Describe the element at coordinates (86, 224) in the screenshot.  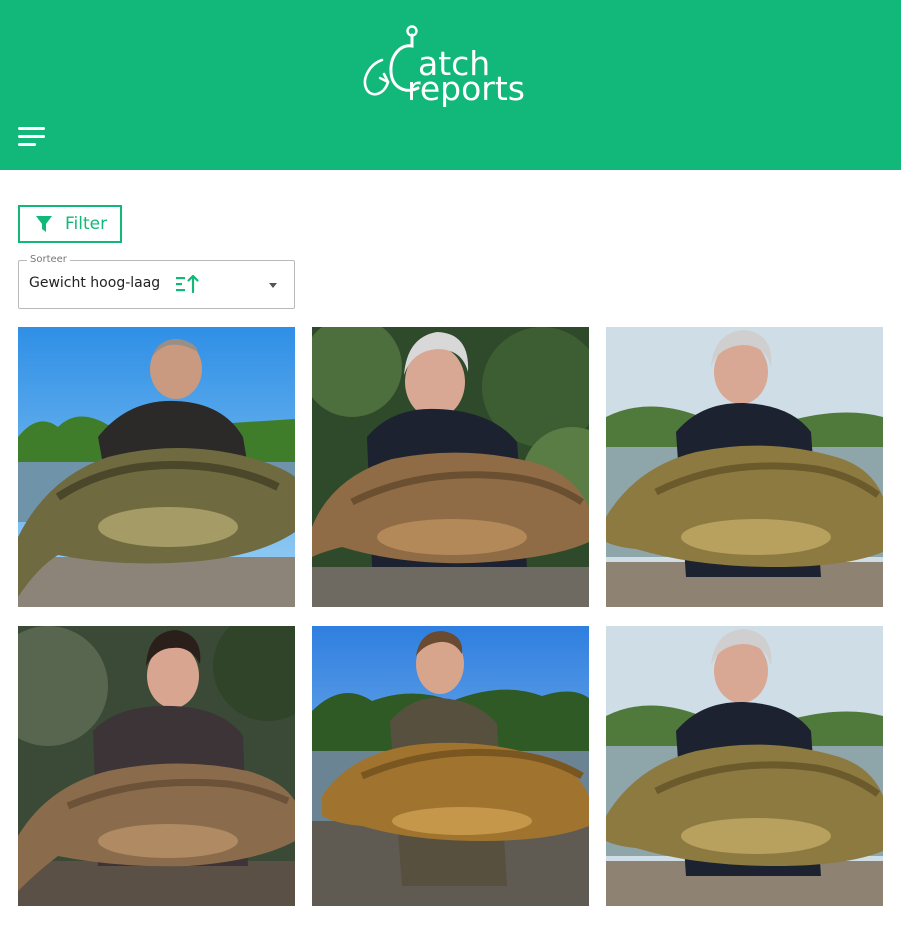
I see `filter-button-label: Filter` at that location.